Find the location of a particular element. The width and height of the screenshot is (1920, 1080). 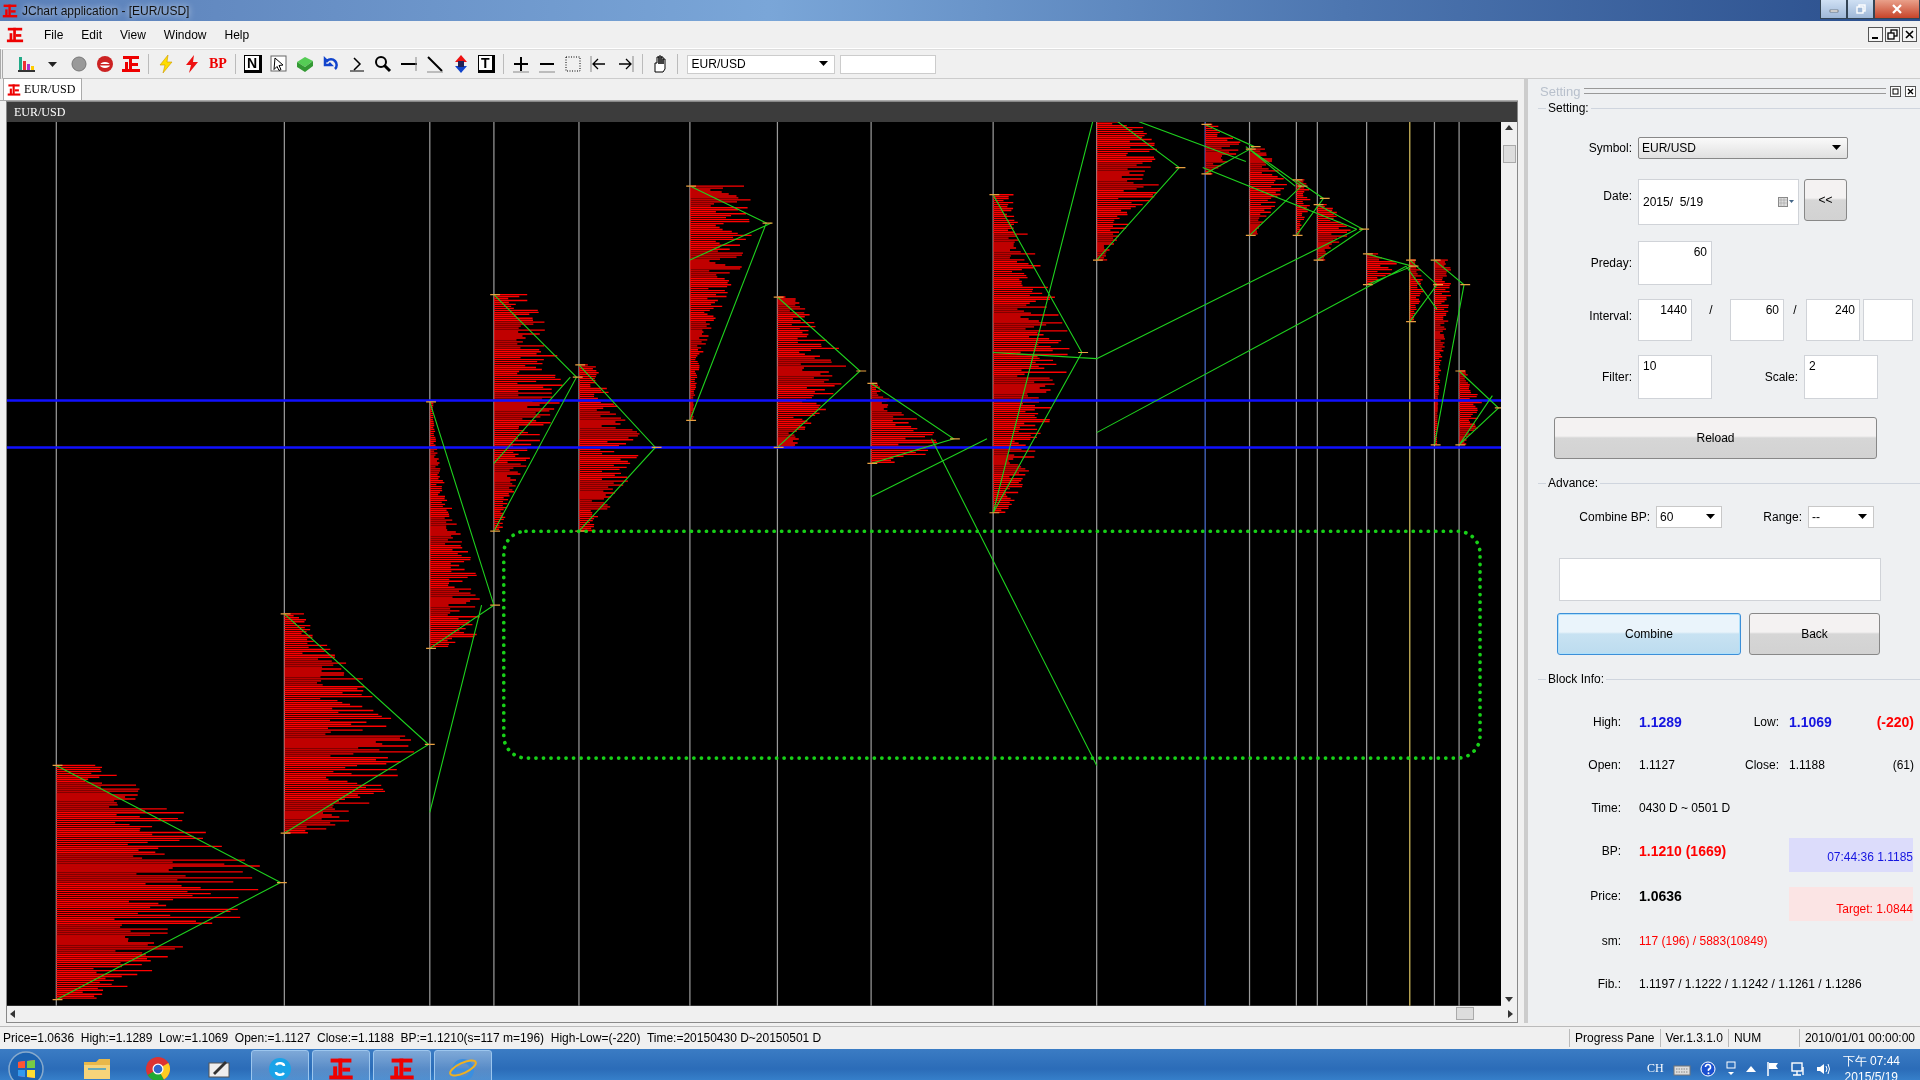

window-icon is located at coordinates (1730, 1068).